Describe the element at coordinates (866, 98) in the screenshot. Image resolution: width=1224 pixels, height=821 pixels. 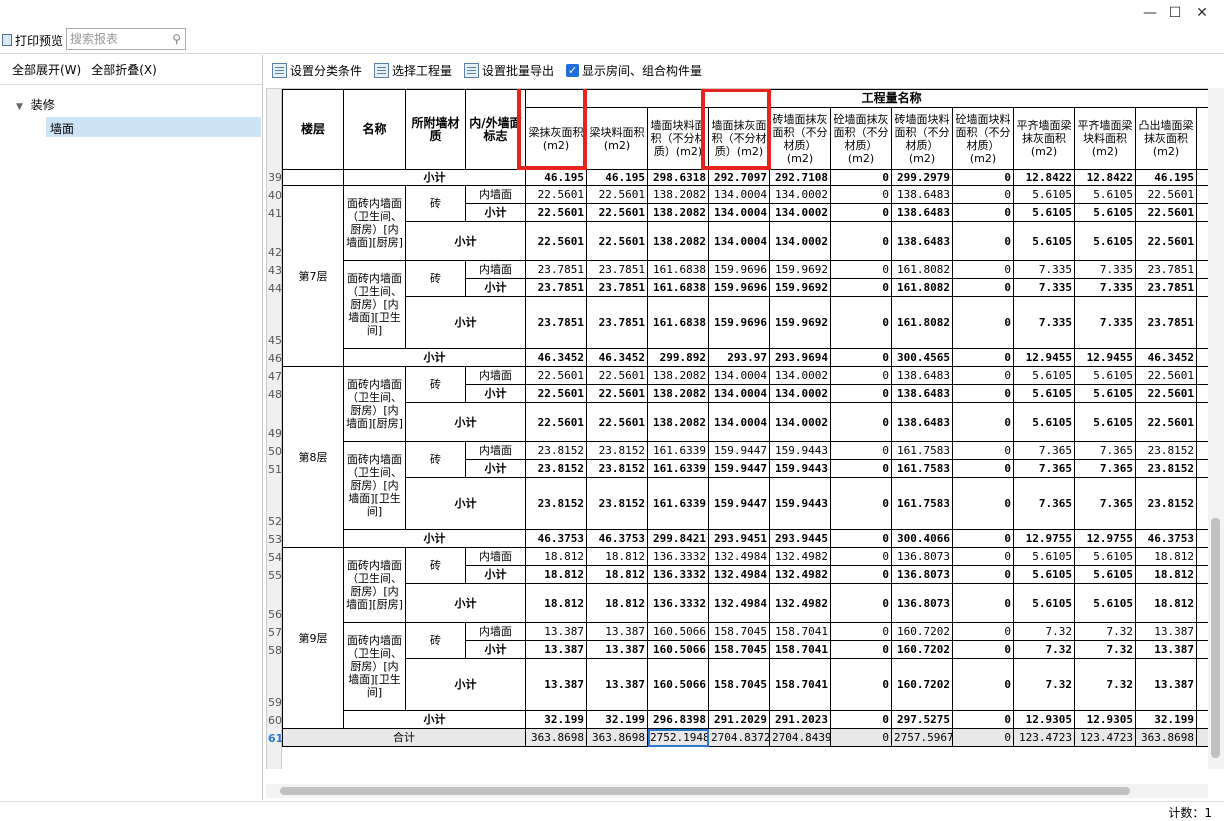
I see `header-group: 工程量名称` at that location.